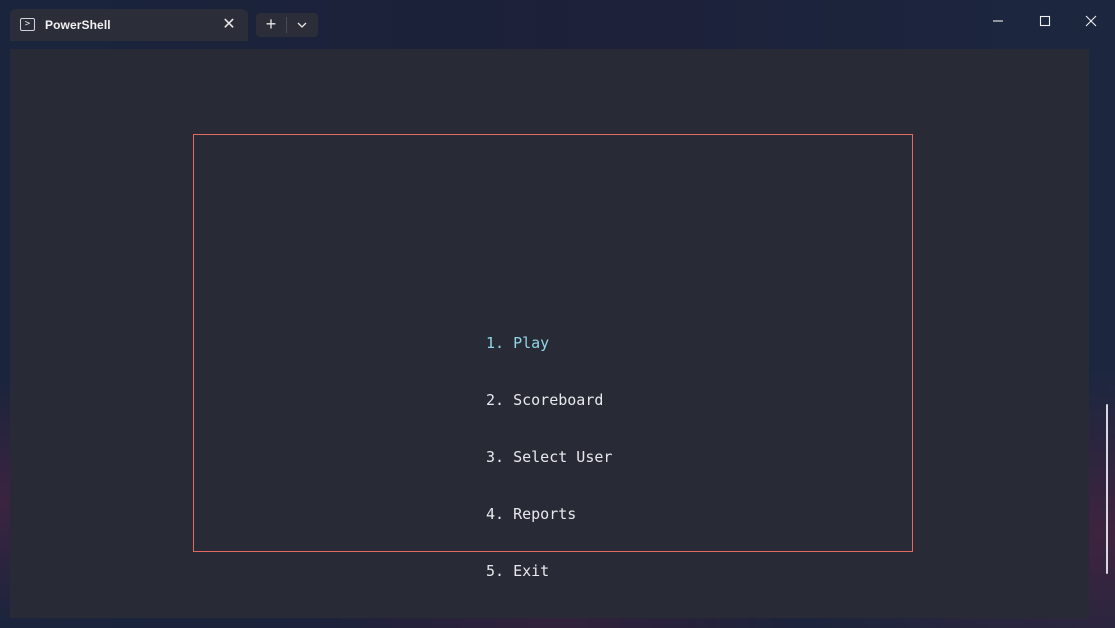 The height and width of the screenshot is (628, 1115). Describe the element at coordinates (549, 400) in the screenshot. I see `menu-item-scoreboard: 2. Scoreboard` at that location.